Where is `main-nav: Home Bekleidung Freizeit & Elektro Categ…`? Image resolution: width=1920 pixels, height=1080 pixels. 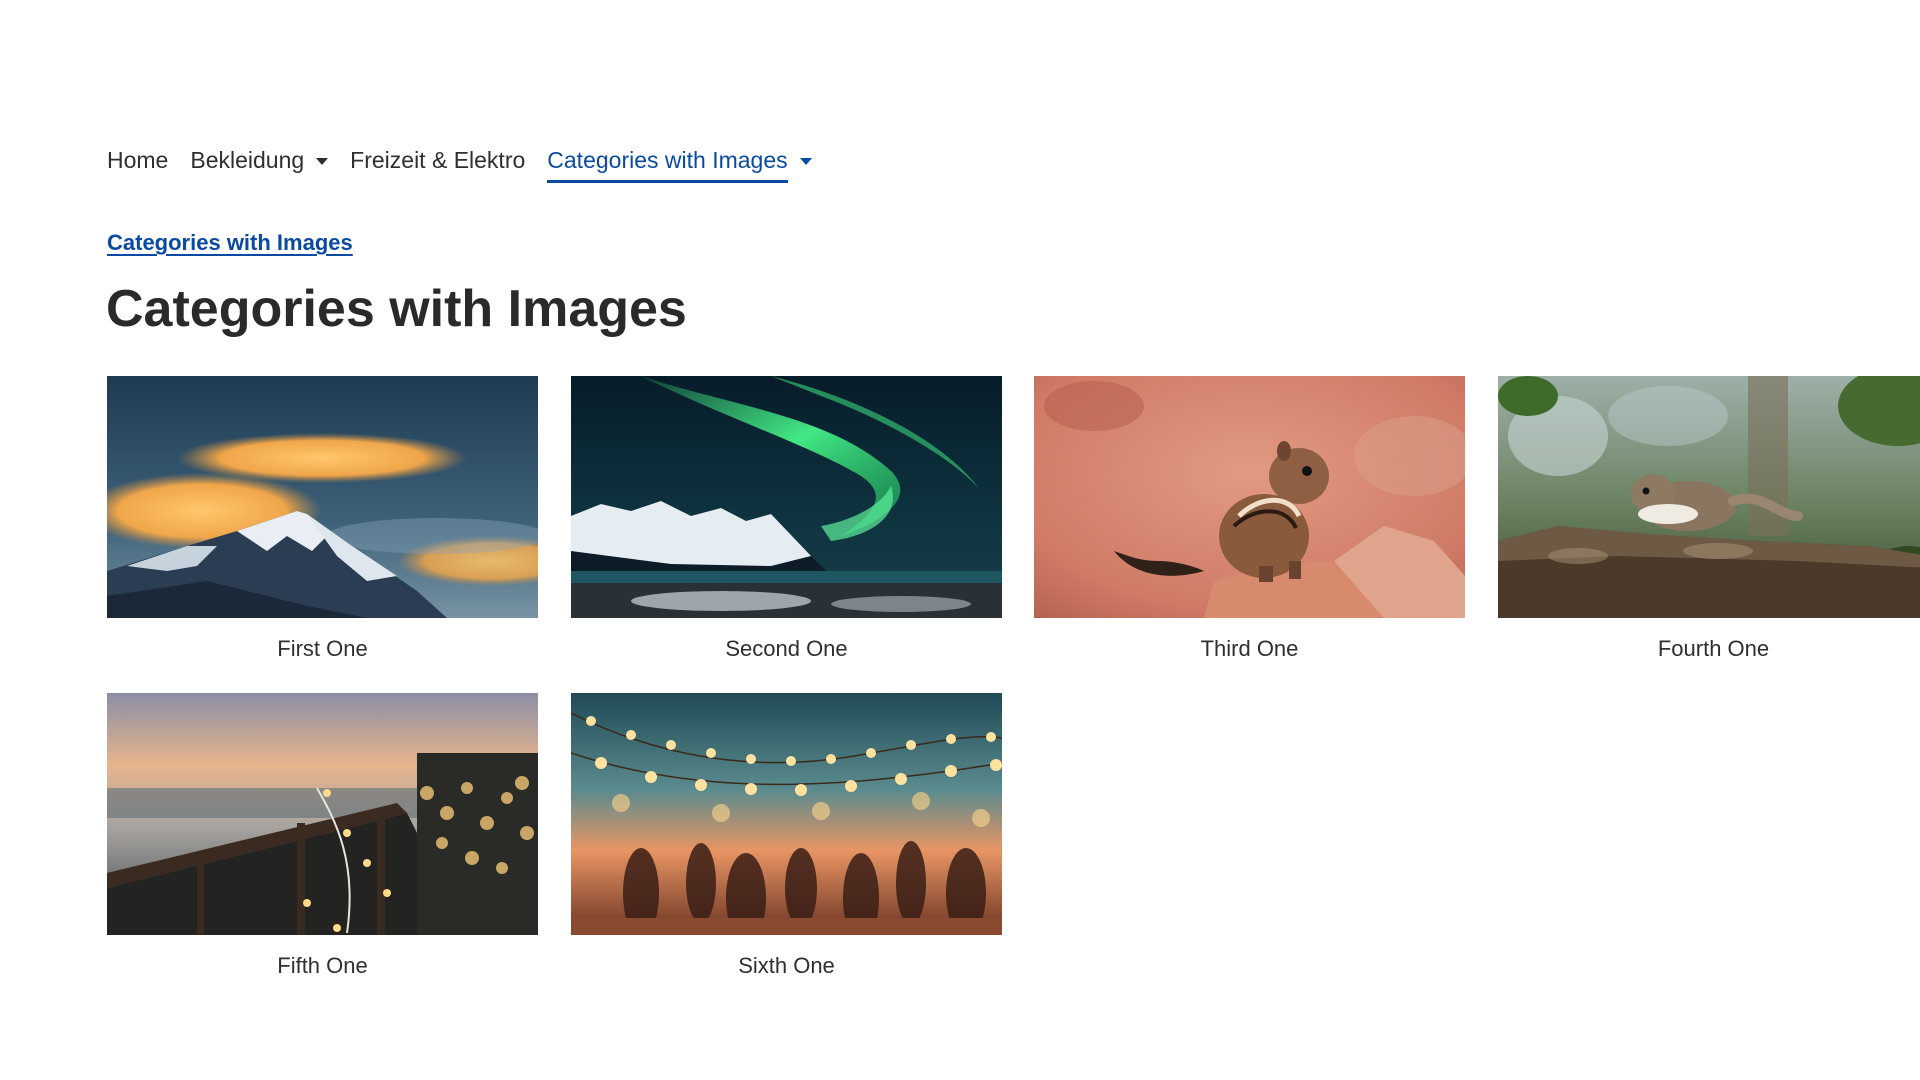 main-nav: Home Bekleidung Freizeit & Elektro Categ… is located at coordinates (470, 165).